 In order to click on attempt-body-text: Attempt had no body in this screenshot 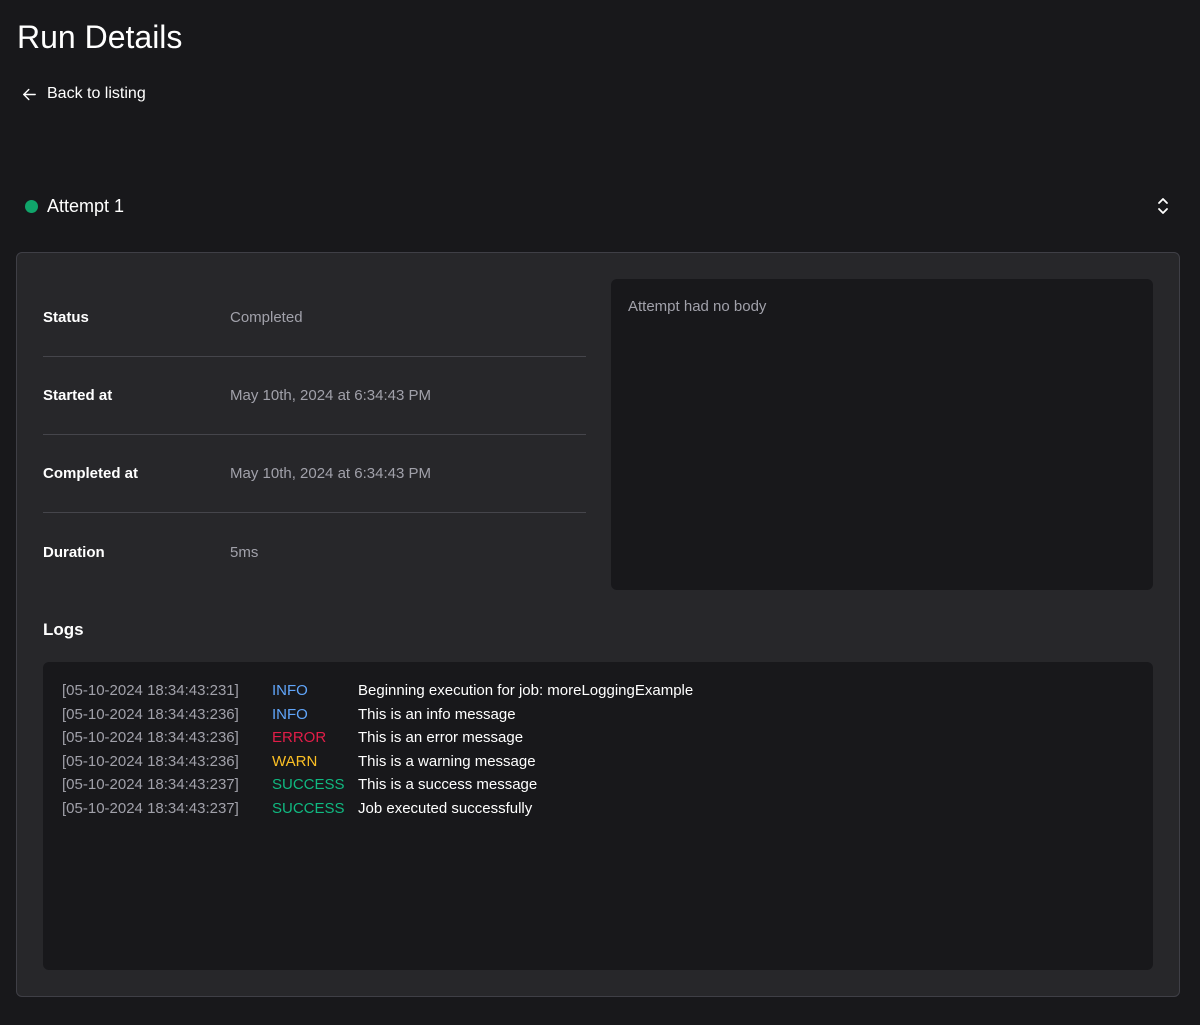, I will do `click(697, 306)`.